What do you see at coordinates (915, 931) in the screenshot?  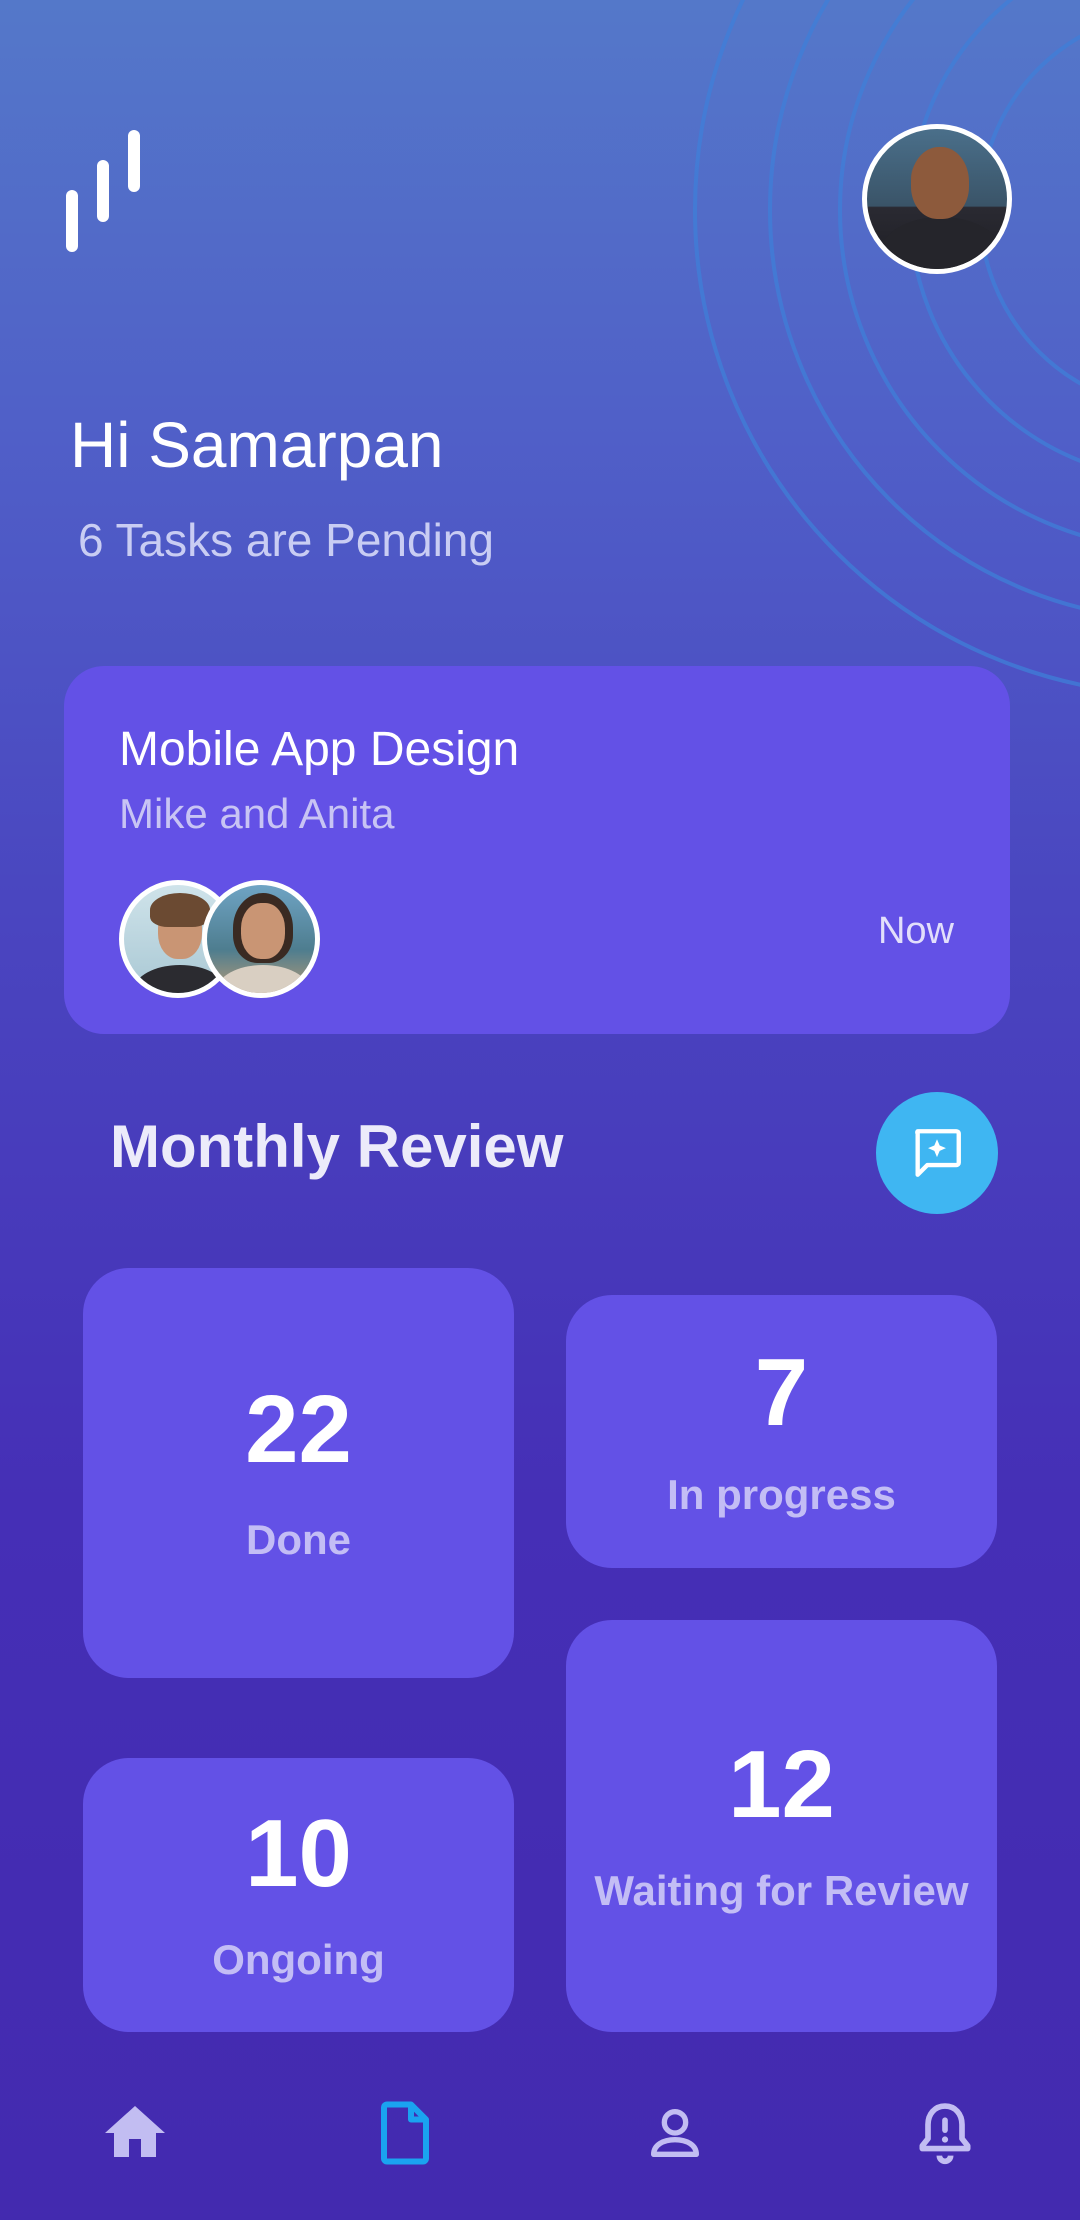 I see `task-time: Now` at bounding box center [915, 931].